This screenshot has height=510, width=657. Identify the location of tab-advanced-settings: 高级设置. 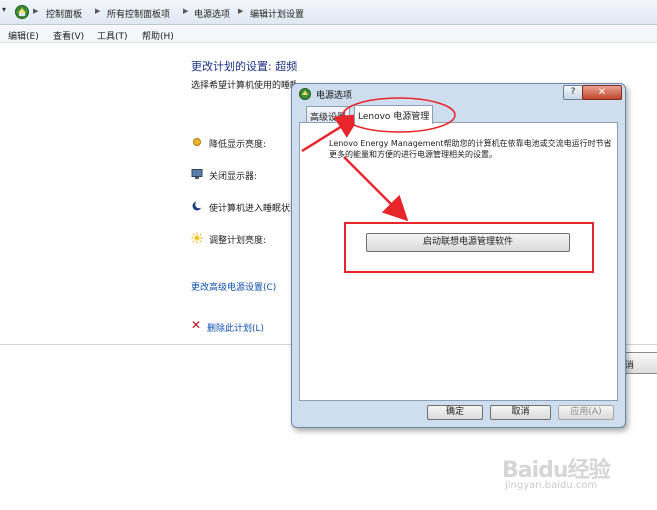
(328, 114).